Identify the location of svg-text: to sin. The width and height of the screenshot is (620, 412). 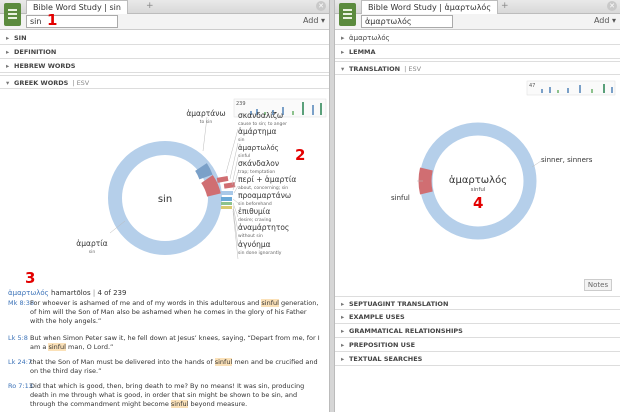
(206, 122).